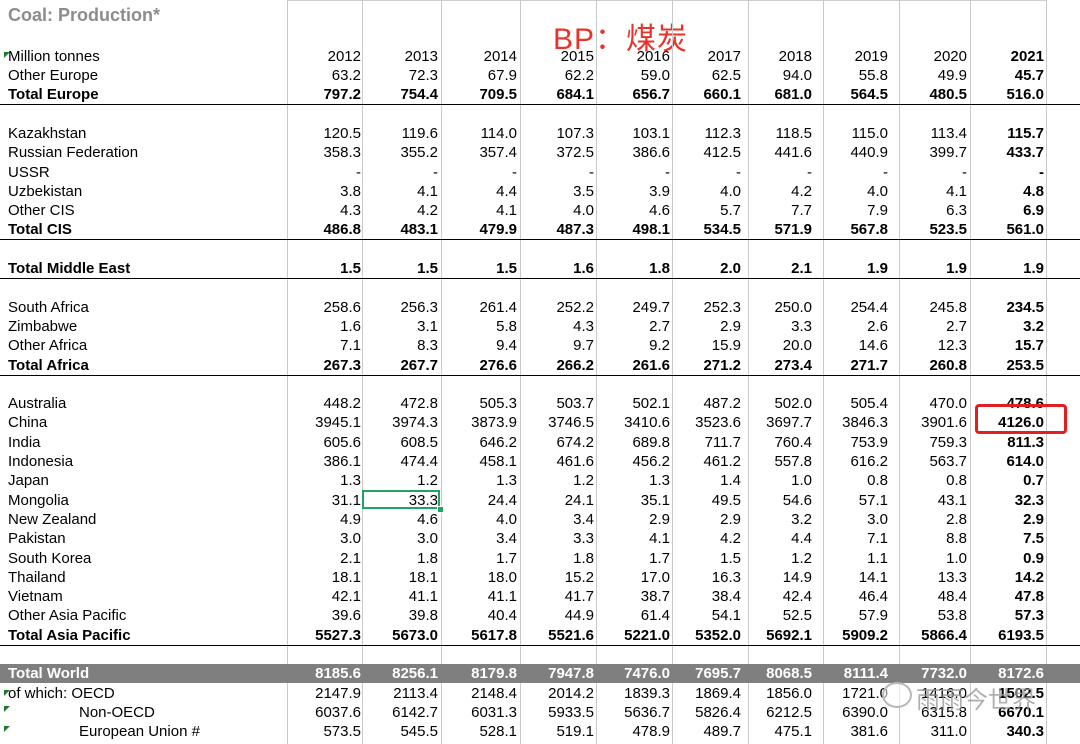 This screenshot has height=744, width=1080. Describe the element at coordinates (633, 191) in the screenshot. I see `value-cell: 3.9` at that location.